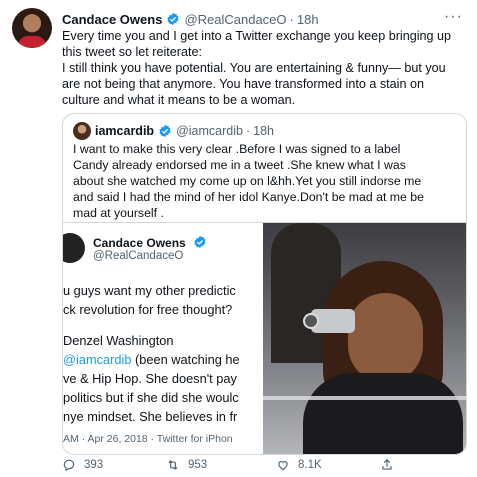  What do you see at coordinates (69, 465) in the screenshot?
I see `reply-icon` at bounding box center [69, 465].